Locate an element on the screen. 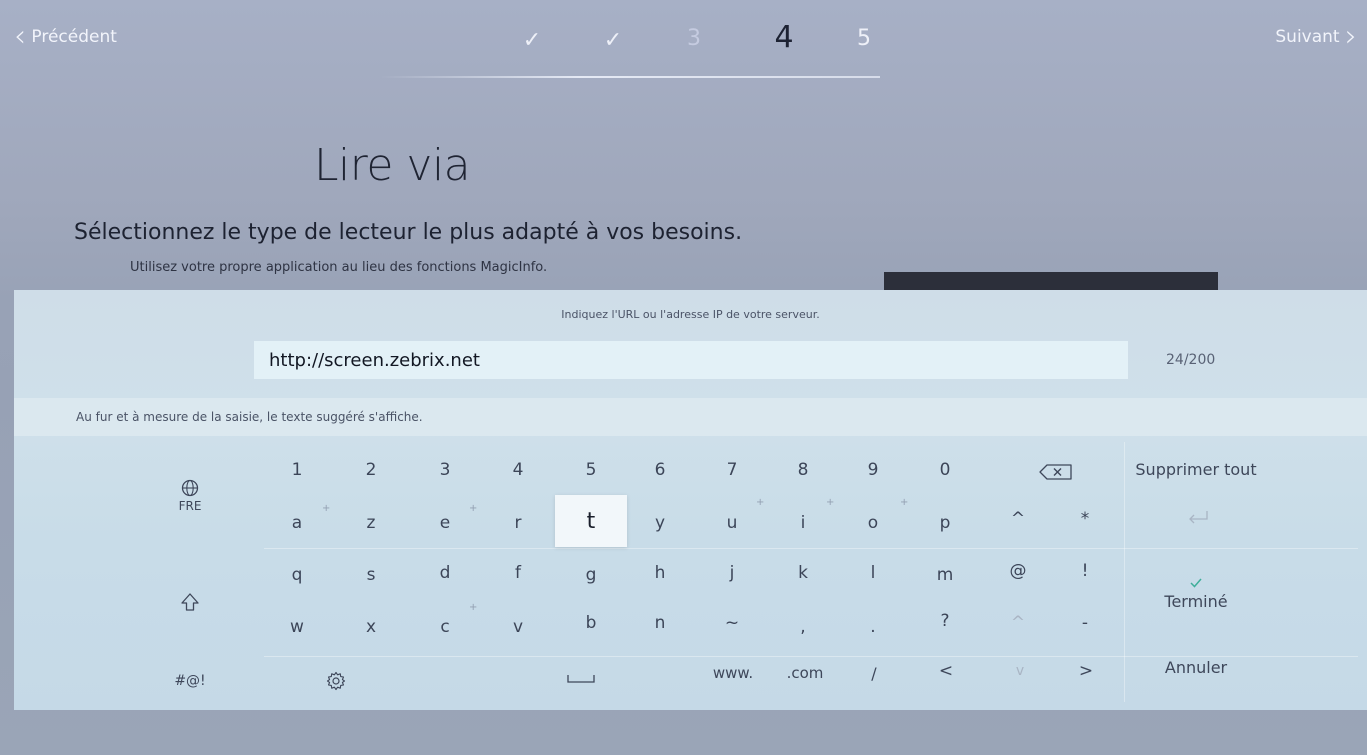 The height and width of the screenshot is (755, 1367). key-0: 0 is located at coordinates (945, 470).